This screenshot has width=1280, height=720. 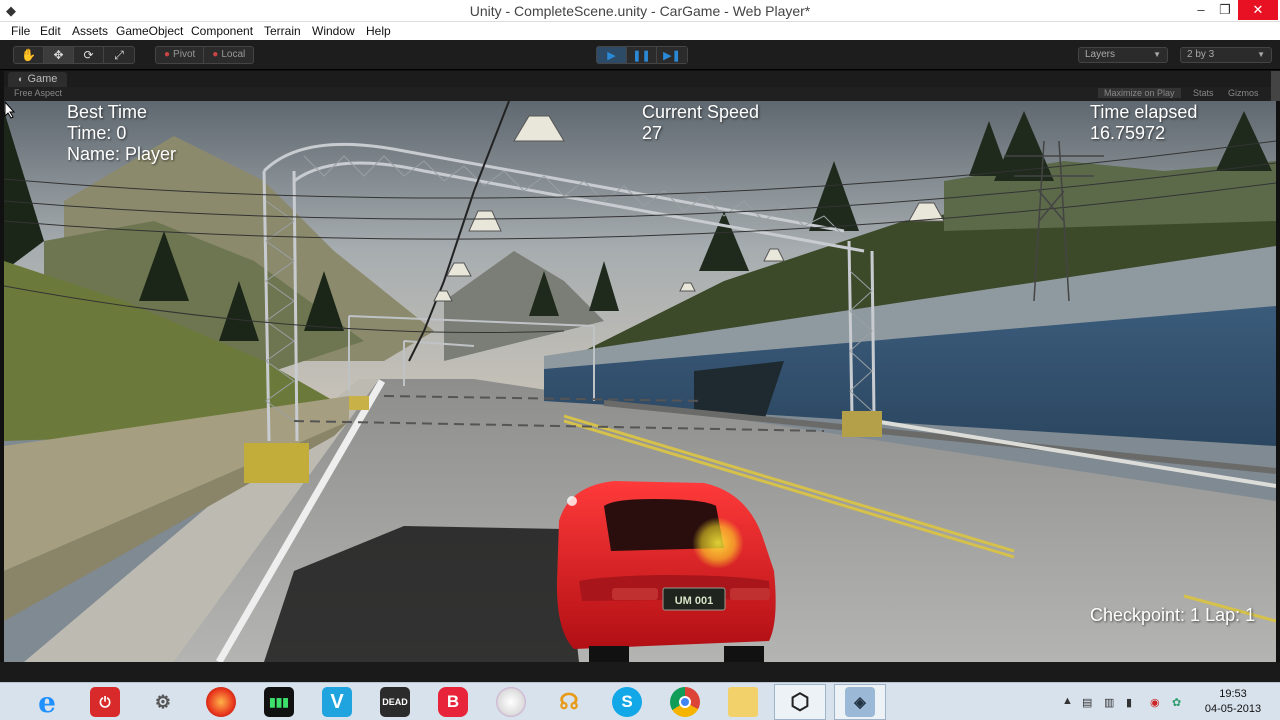 What do you see at coordinates (700, 123) in the screenshot?
I see `speed-panel: Current Speed 27` at bounding box center [700, 123].